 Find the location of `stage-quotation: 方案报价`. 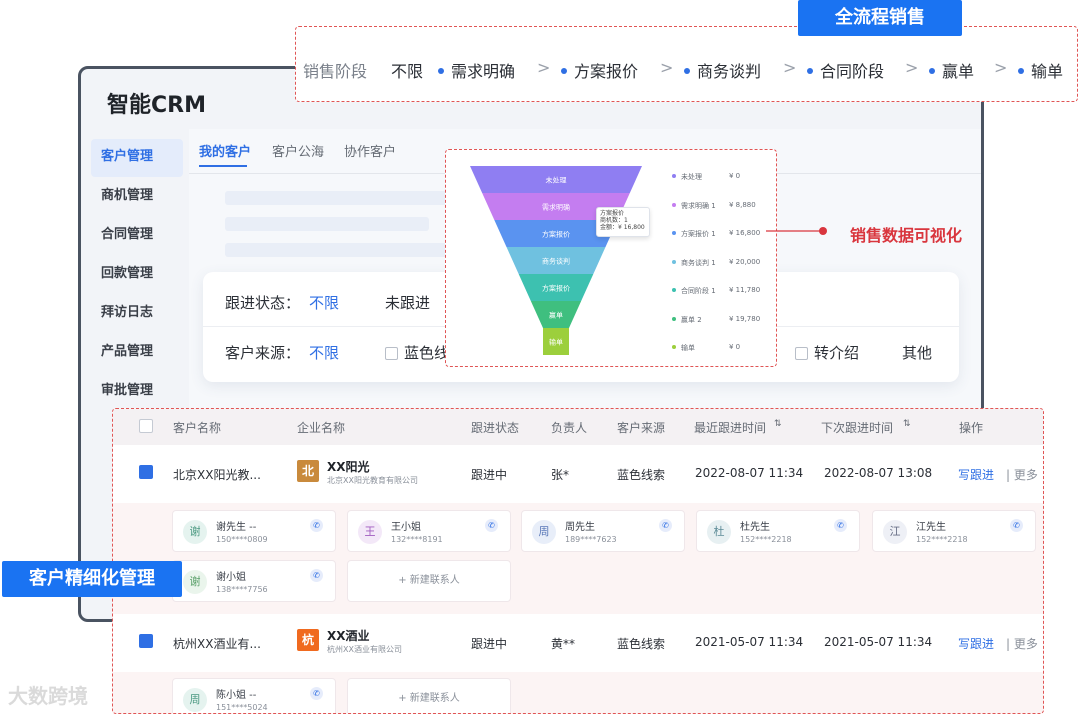

stage-quotation: 方案报价 is located at coordinates (599, 70).